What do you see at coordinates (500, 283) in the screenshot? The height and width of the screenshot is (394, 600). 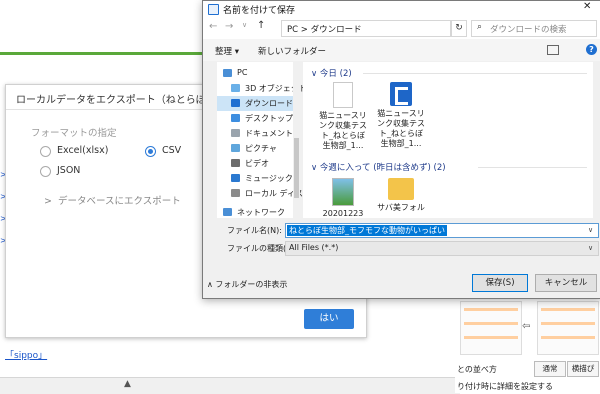 I see `save-button: 保存(S)` at bounding box center [500, 283].